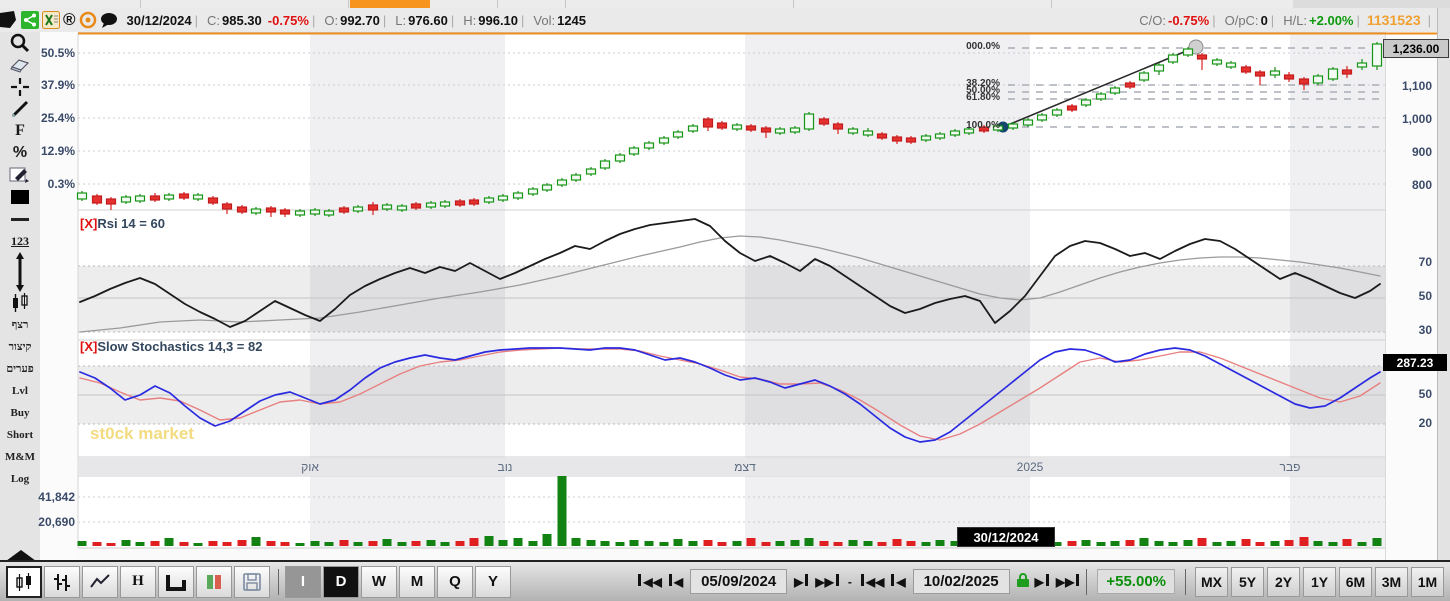 The width and height of the screenshot is (1450, 601). Describe the element at coordinates (826, 581) in the screenshot. I see `last-bar-button: ▶▶` at that location.